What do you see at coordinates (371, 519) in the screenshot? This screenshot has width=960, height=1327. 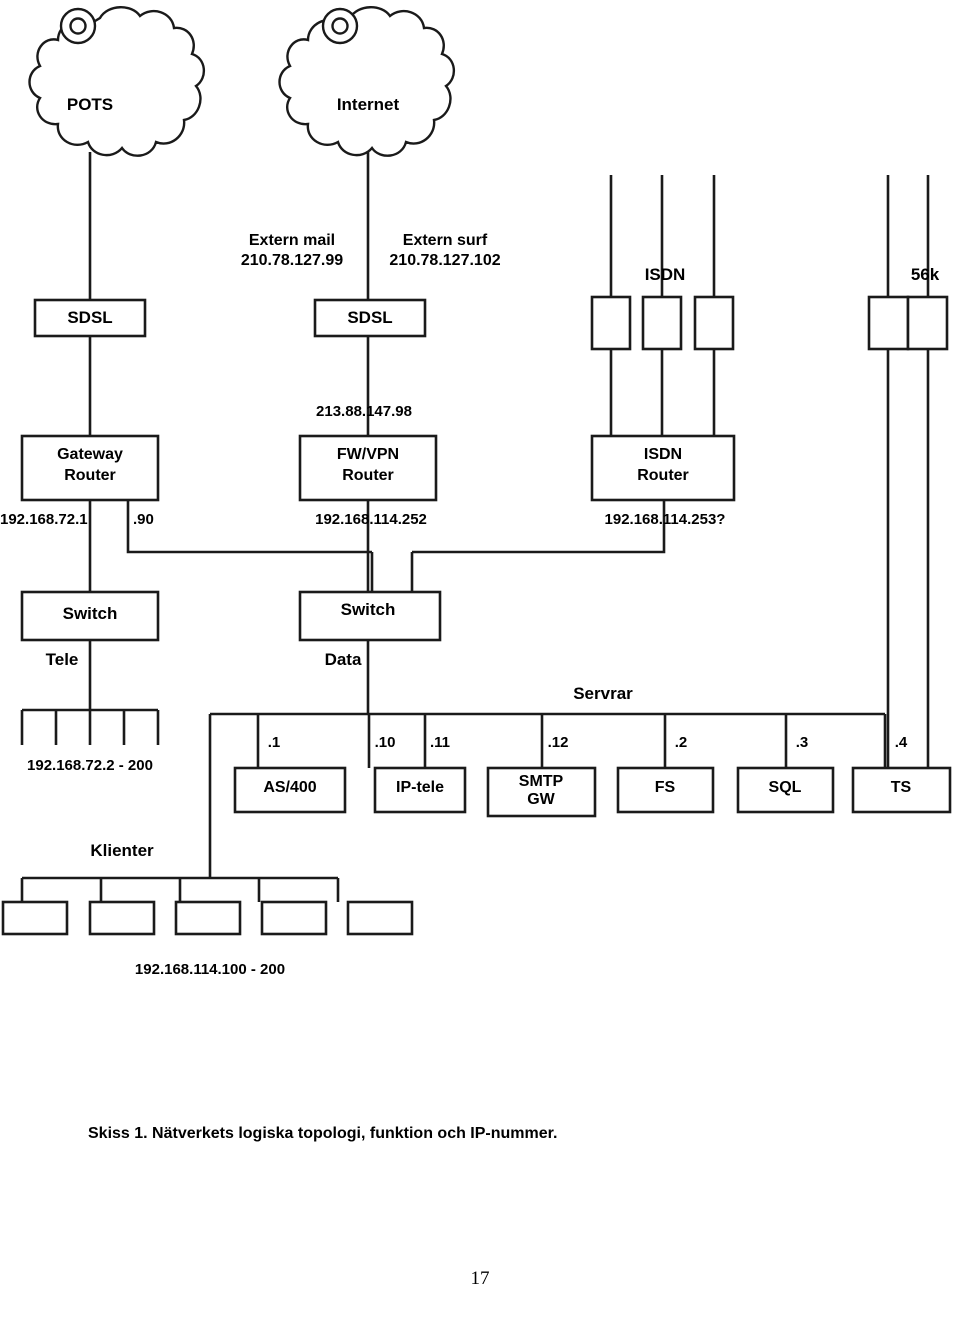 I see `fwvpn-lan-ip: 192.168.114.252` at bounding box center [371, 519].